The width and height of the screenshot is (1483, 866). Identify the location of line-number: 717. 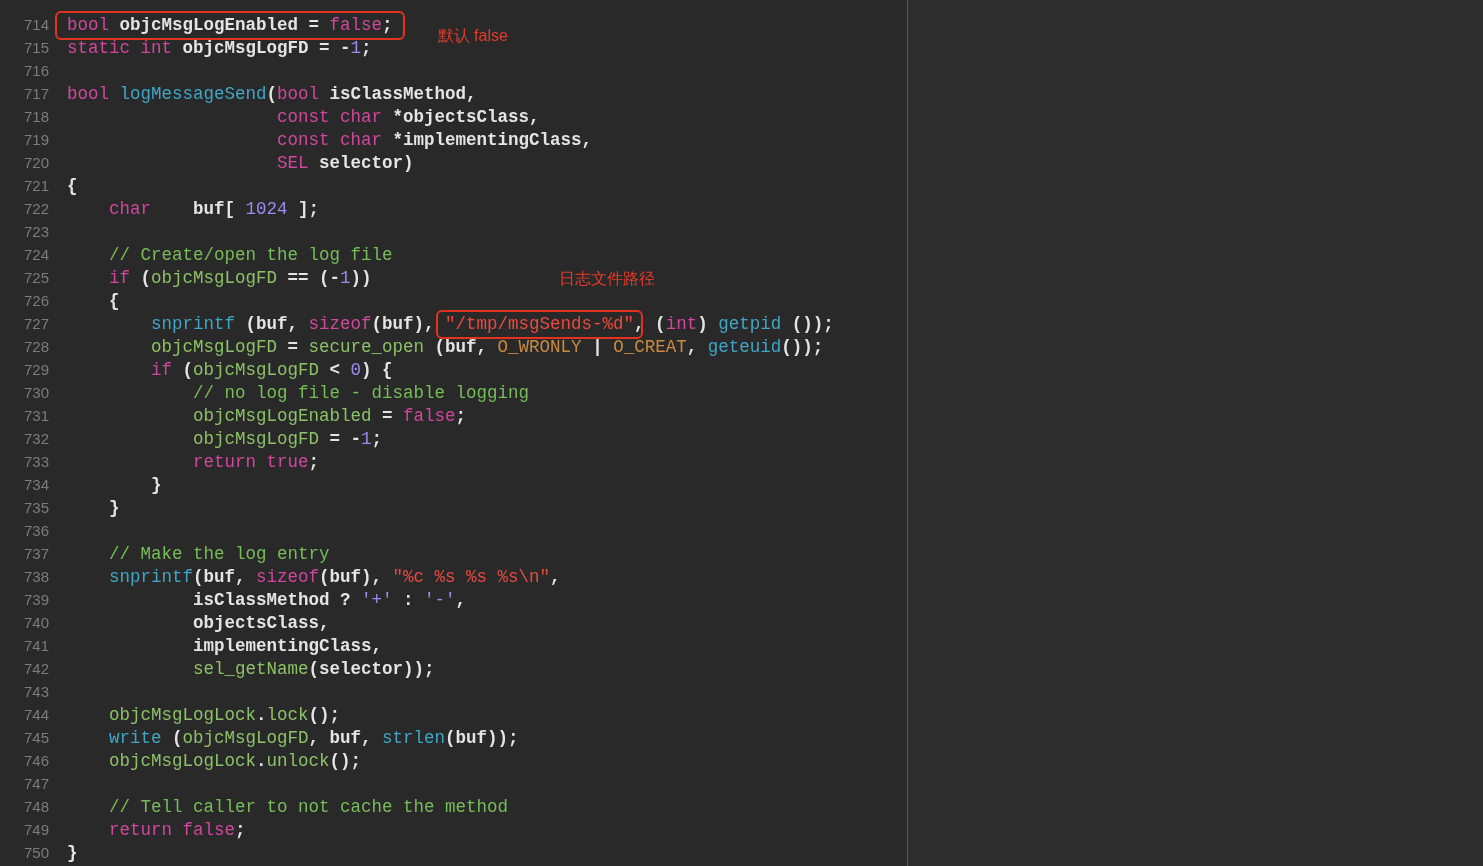
(35, 94).